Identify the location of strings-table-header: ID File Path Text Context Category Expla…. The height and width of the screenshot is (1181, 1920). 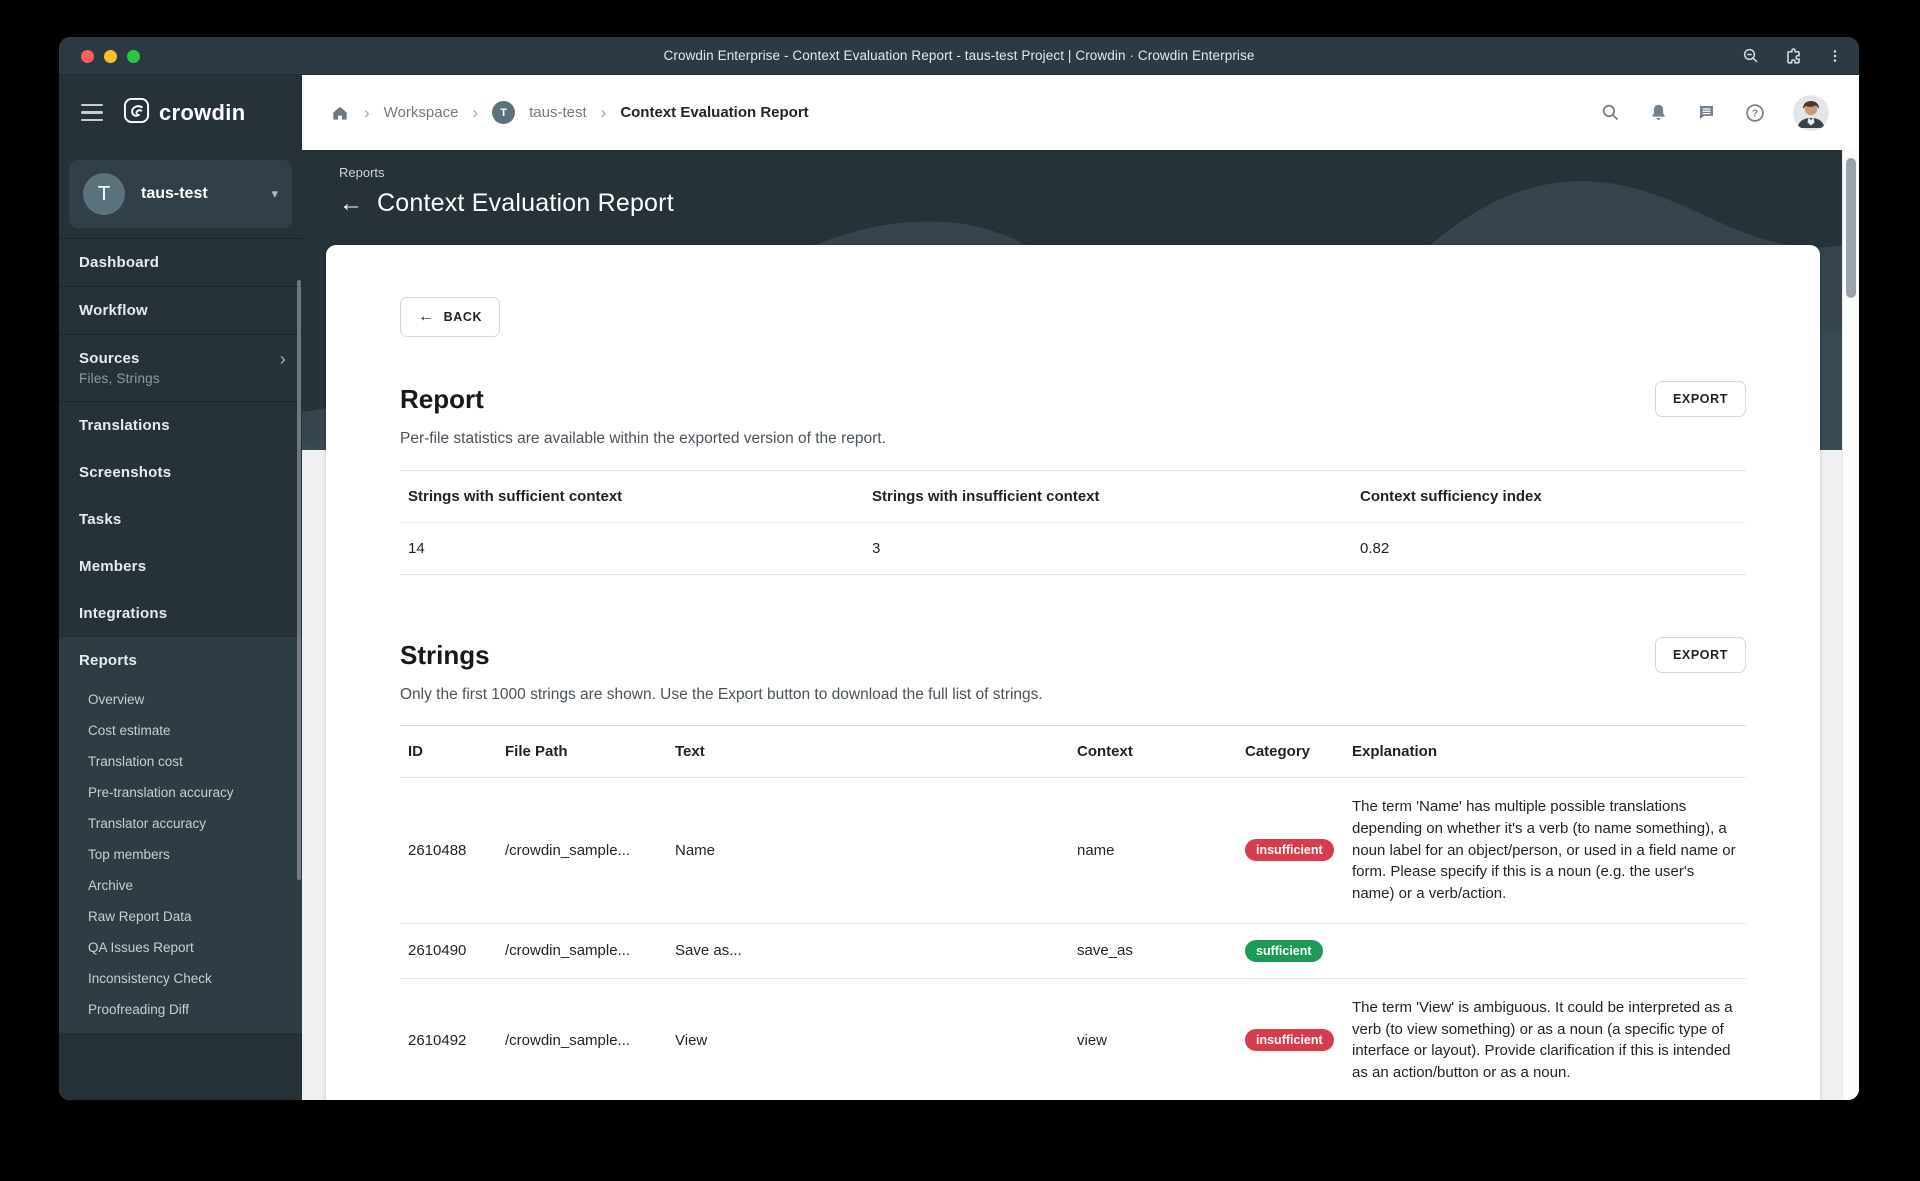
(1073, 752).